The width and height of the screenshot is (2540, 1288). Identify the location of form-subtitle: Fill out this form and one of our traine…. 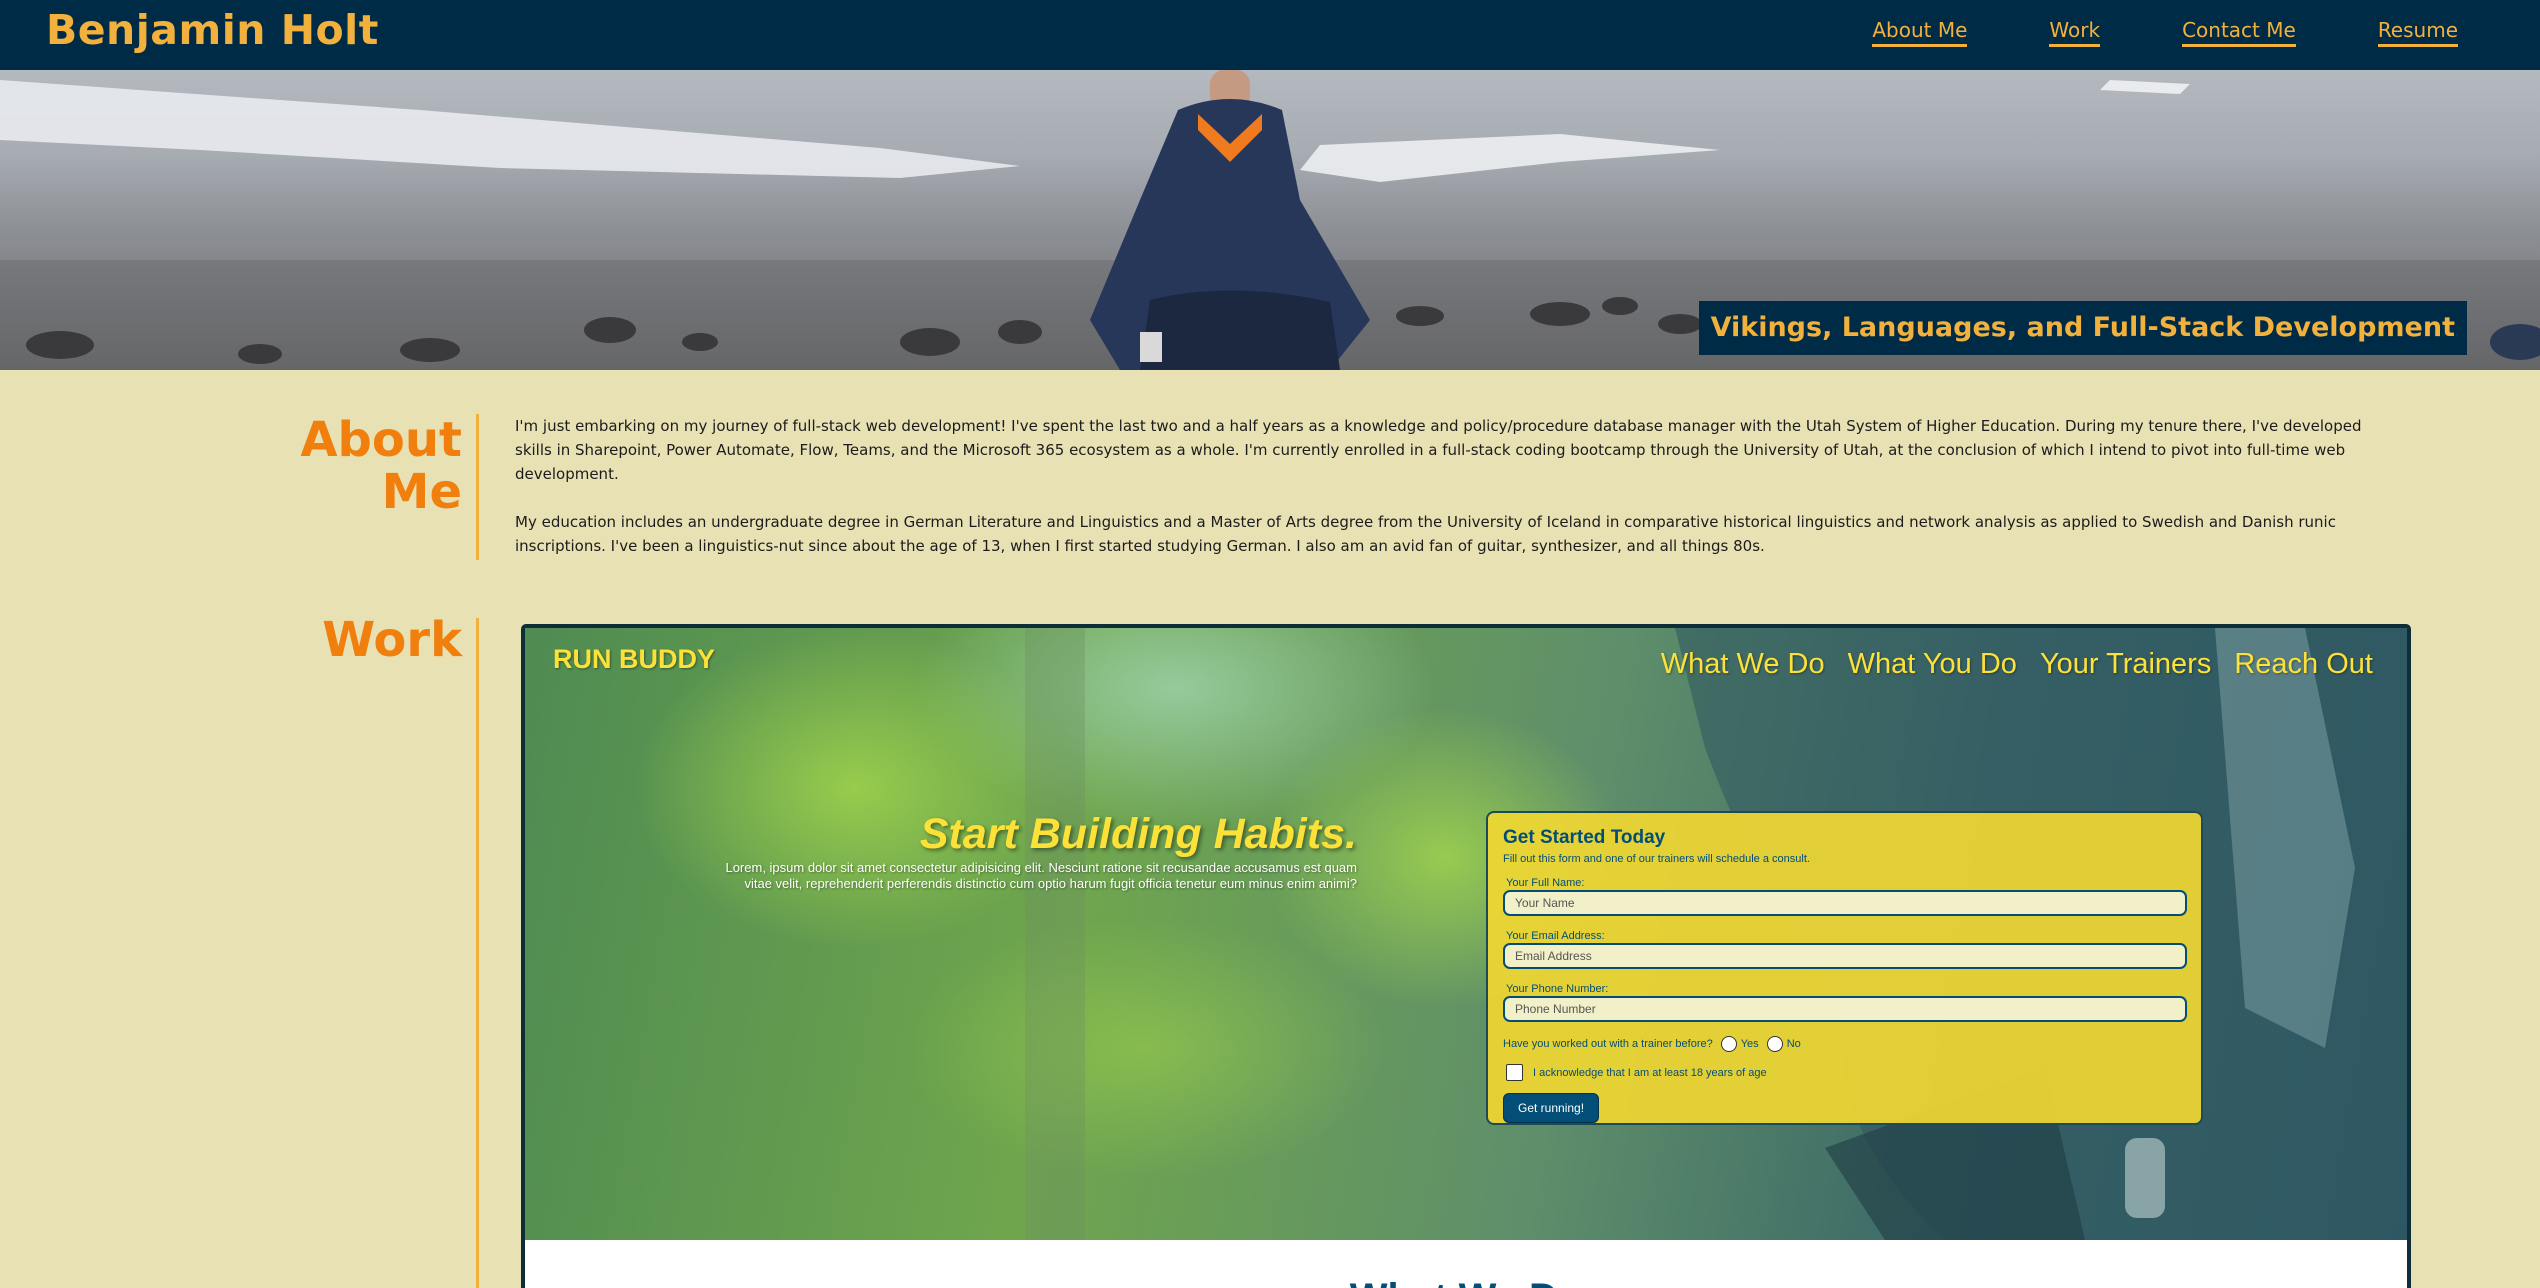
(1656, 859).